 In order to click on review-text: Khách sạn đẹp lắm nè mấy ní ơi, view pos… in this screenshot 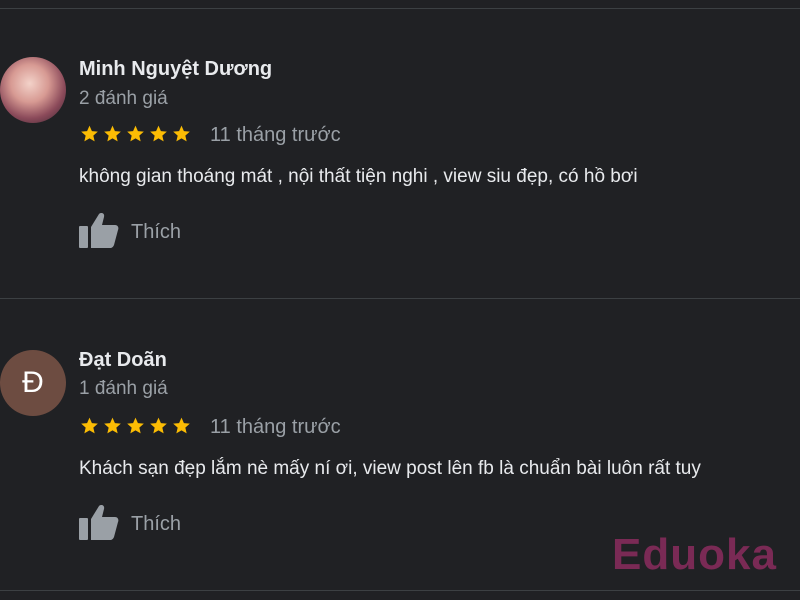, I will do `click(390, 468)`.